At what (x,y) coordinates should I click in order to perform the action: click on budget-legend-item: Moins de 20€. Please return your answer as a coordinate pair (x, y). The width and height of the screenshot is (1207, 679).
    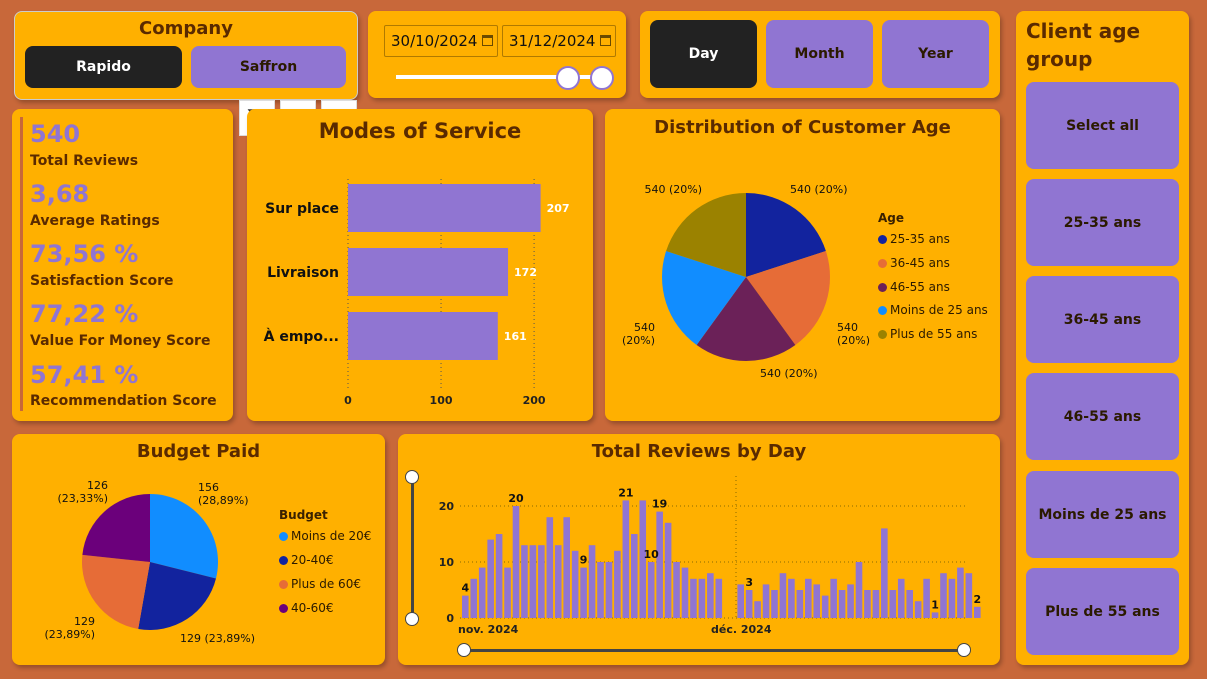
    Looking at the image, I should click on (325, 536).